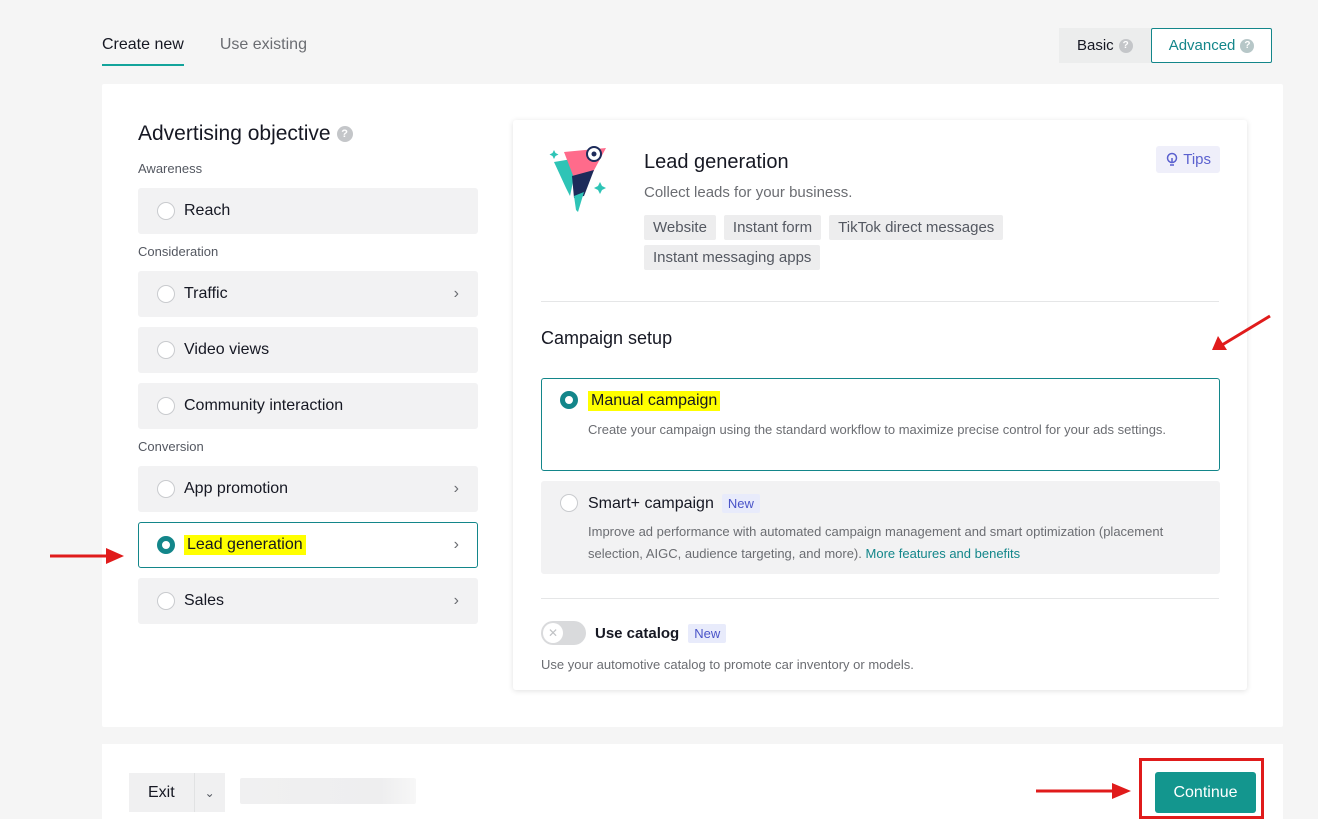 Image resolution: width=1318 pixels, height=819 pixels. What do you see at coordinates (894, 401) in the screenshot?
I see `campaign-option-title: Manual campaign` at bounding box center [894, 401].